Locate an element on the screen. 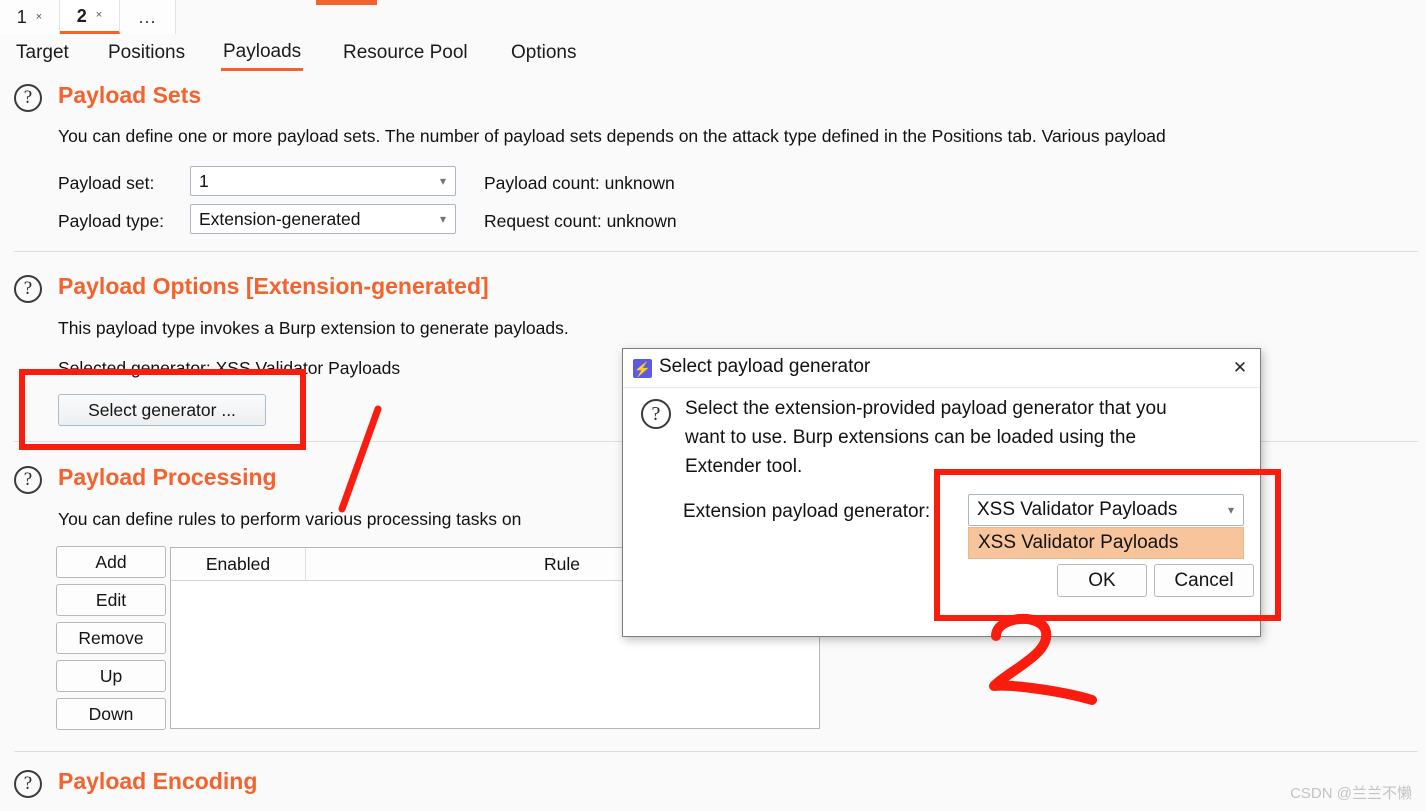 This screenshot has width=1426, height=811. processing-edit-label: Edit is located at coordinates (111, 599).